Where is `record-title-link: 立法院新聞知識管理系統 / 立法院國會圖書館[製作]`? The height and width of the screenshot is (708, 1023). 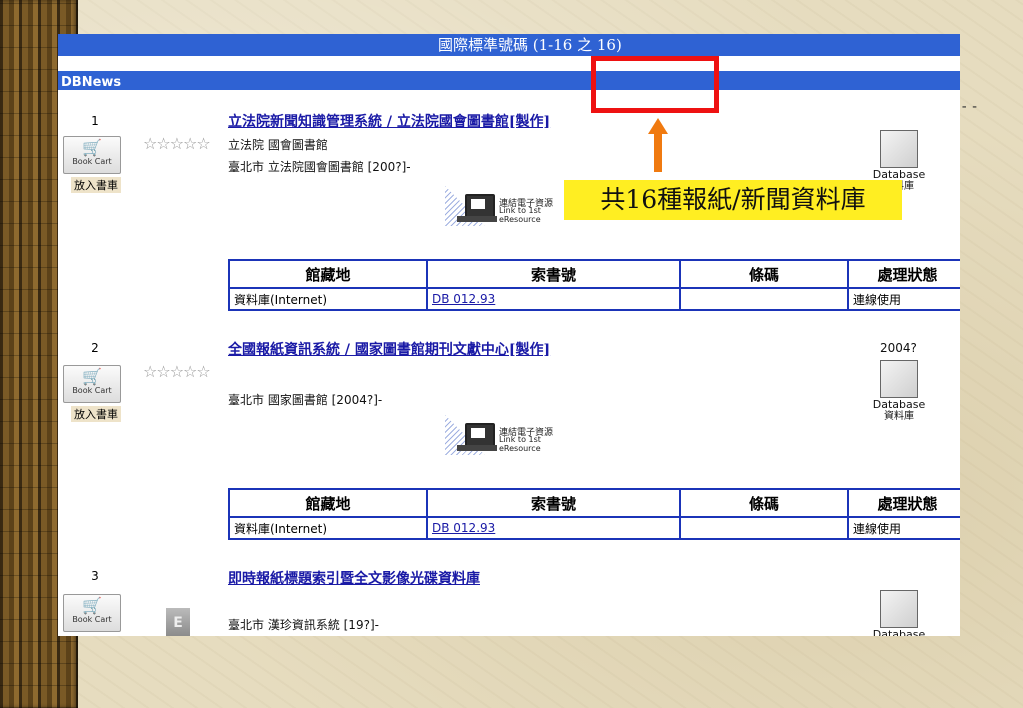
record-title-link: 立法院新聞知識管理系統 / 立法院國會圖書館[製作] is located at coordinates (389, 121).